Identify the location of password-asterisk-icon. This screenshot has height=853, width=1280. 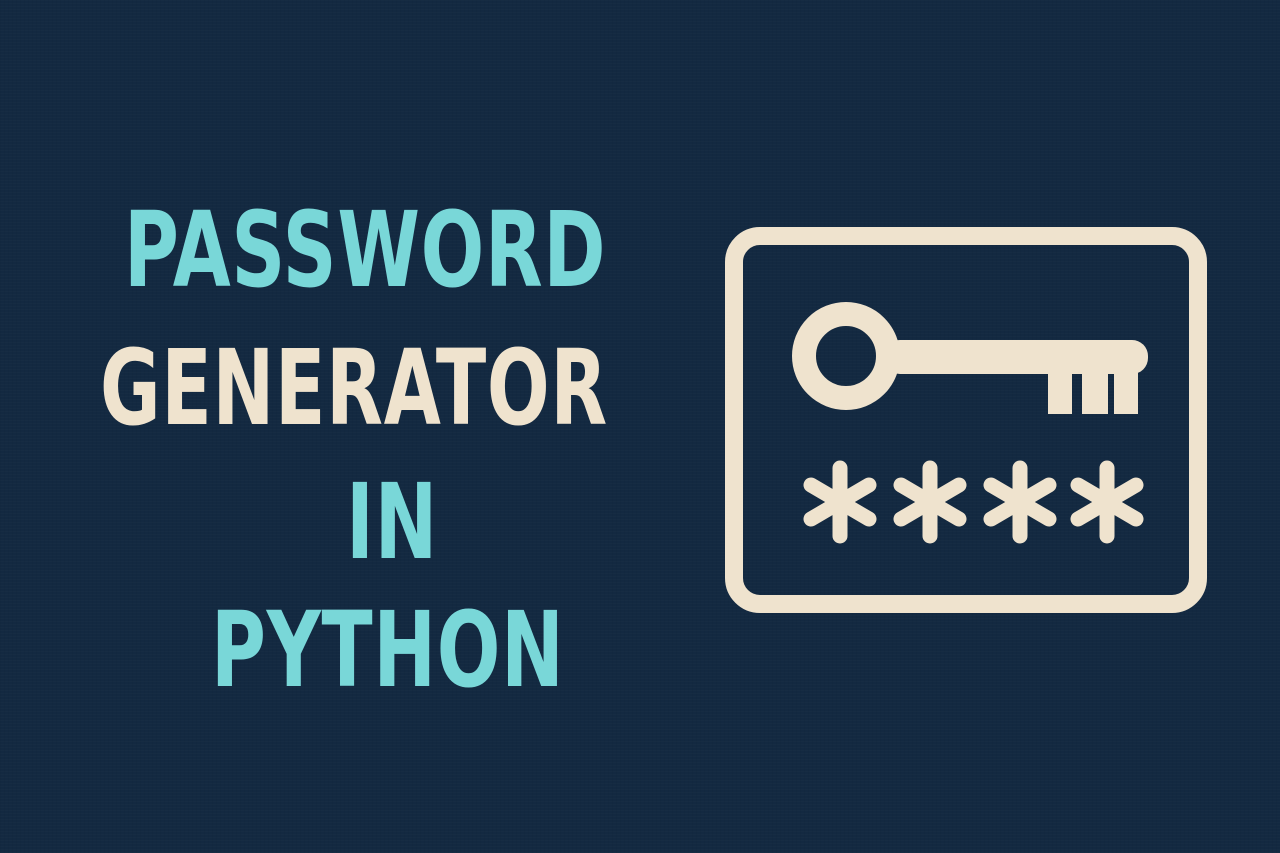
(973, 502).